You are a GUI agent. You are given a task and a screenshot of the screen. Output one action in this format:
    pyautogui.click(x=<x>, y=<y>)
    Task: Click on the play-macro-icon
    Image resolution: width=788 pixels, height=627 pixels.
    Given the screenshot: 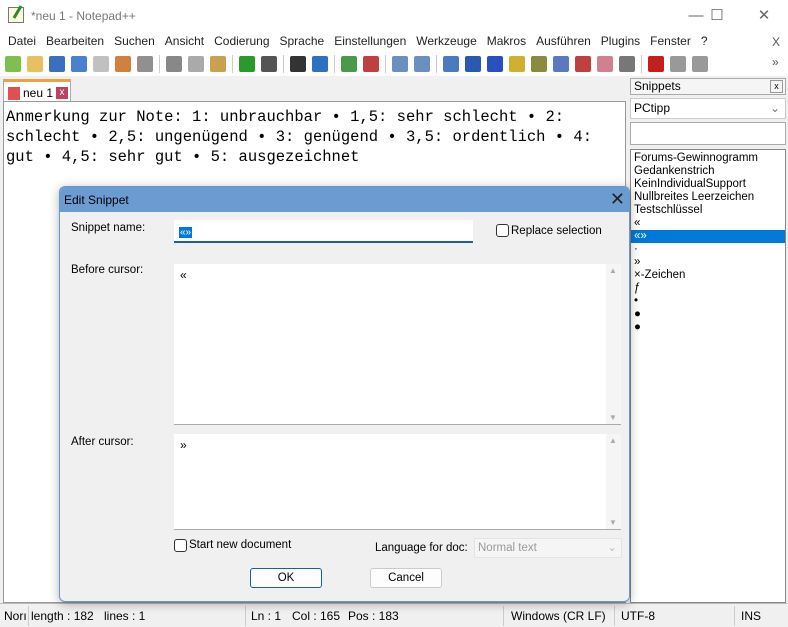 What is the action you would take?
    pyautogui.click(x=700, y=64)
    